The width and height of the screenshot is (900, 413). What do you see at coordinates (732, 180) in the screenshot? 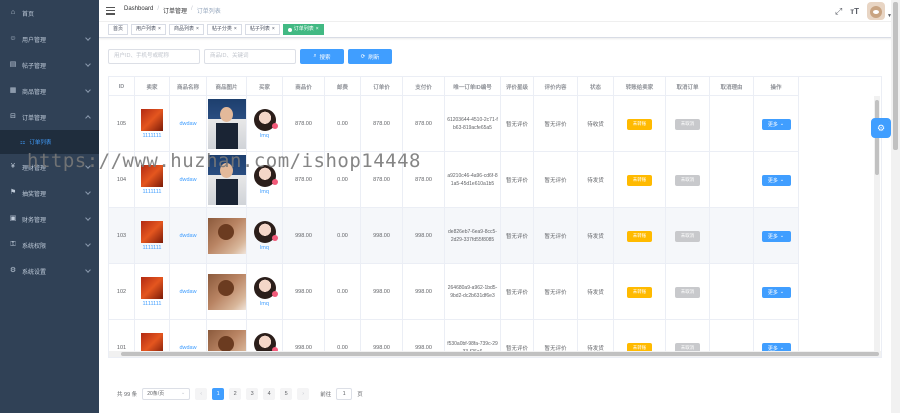
I see `table-cell-reason` at bounding box center [732, 180].